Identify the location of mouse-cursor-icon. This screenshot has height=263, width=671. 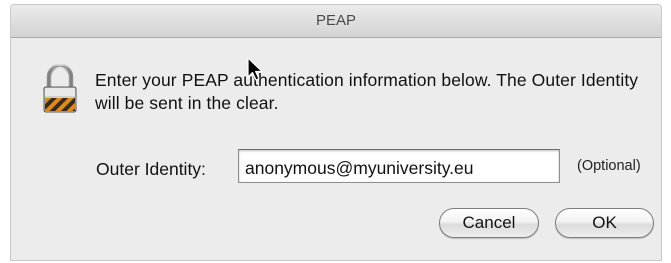
(256, 70).